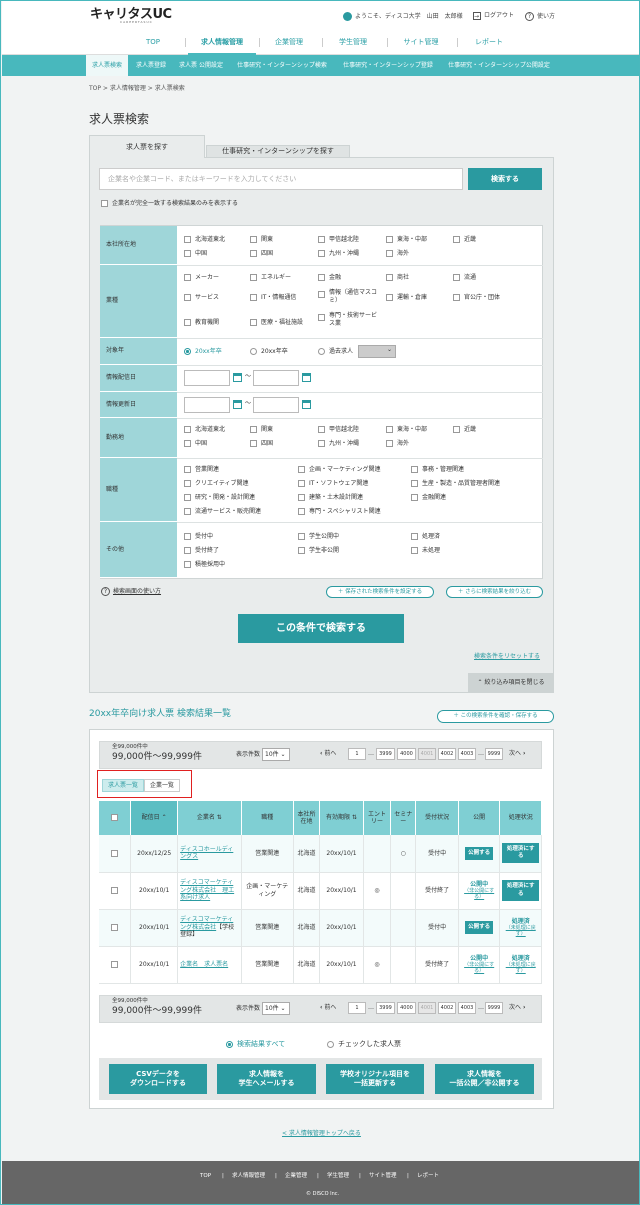  What do you see at coordinates (397, 278) in the screenshot?
I see `industry-option: 商社` at bounding box center [397, 278].